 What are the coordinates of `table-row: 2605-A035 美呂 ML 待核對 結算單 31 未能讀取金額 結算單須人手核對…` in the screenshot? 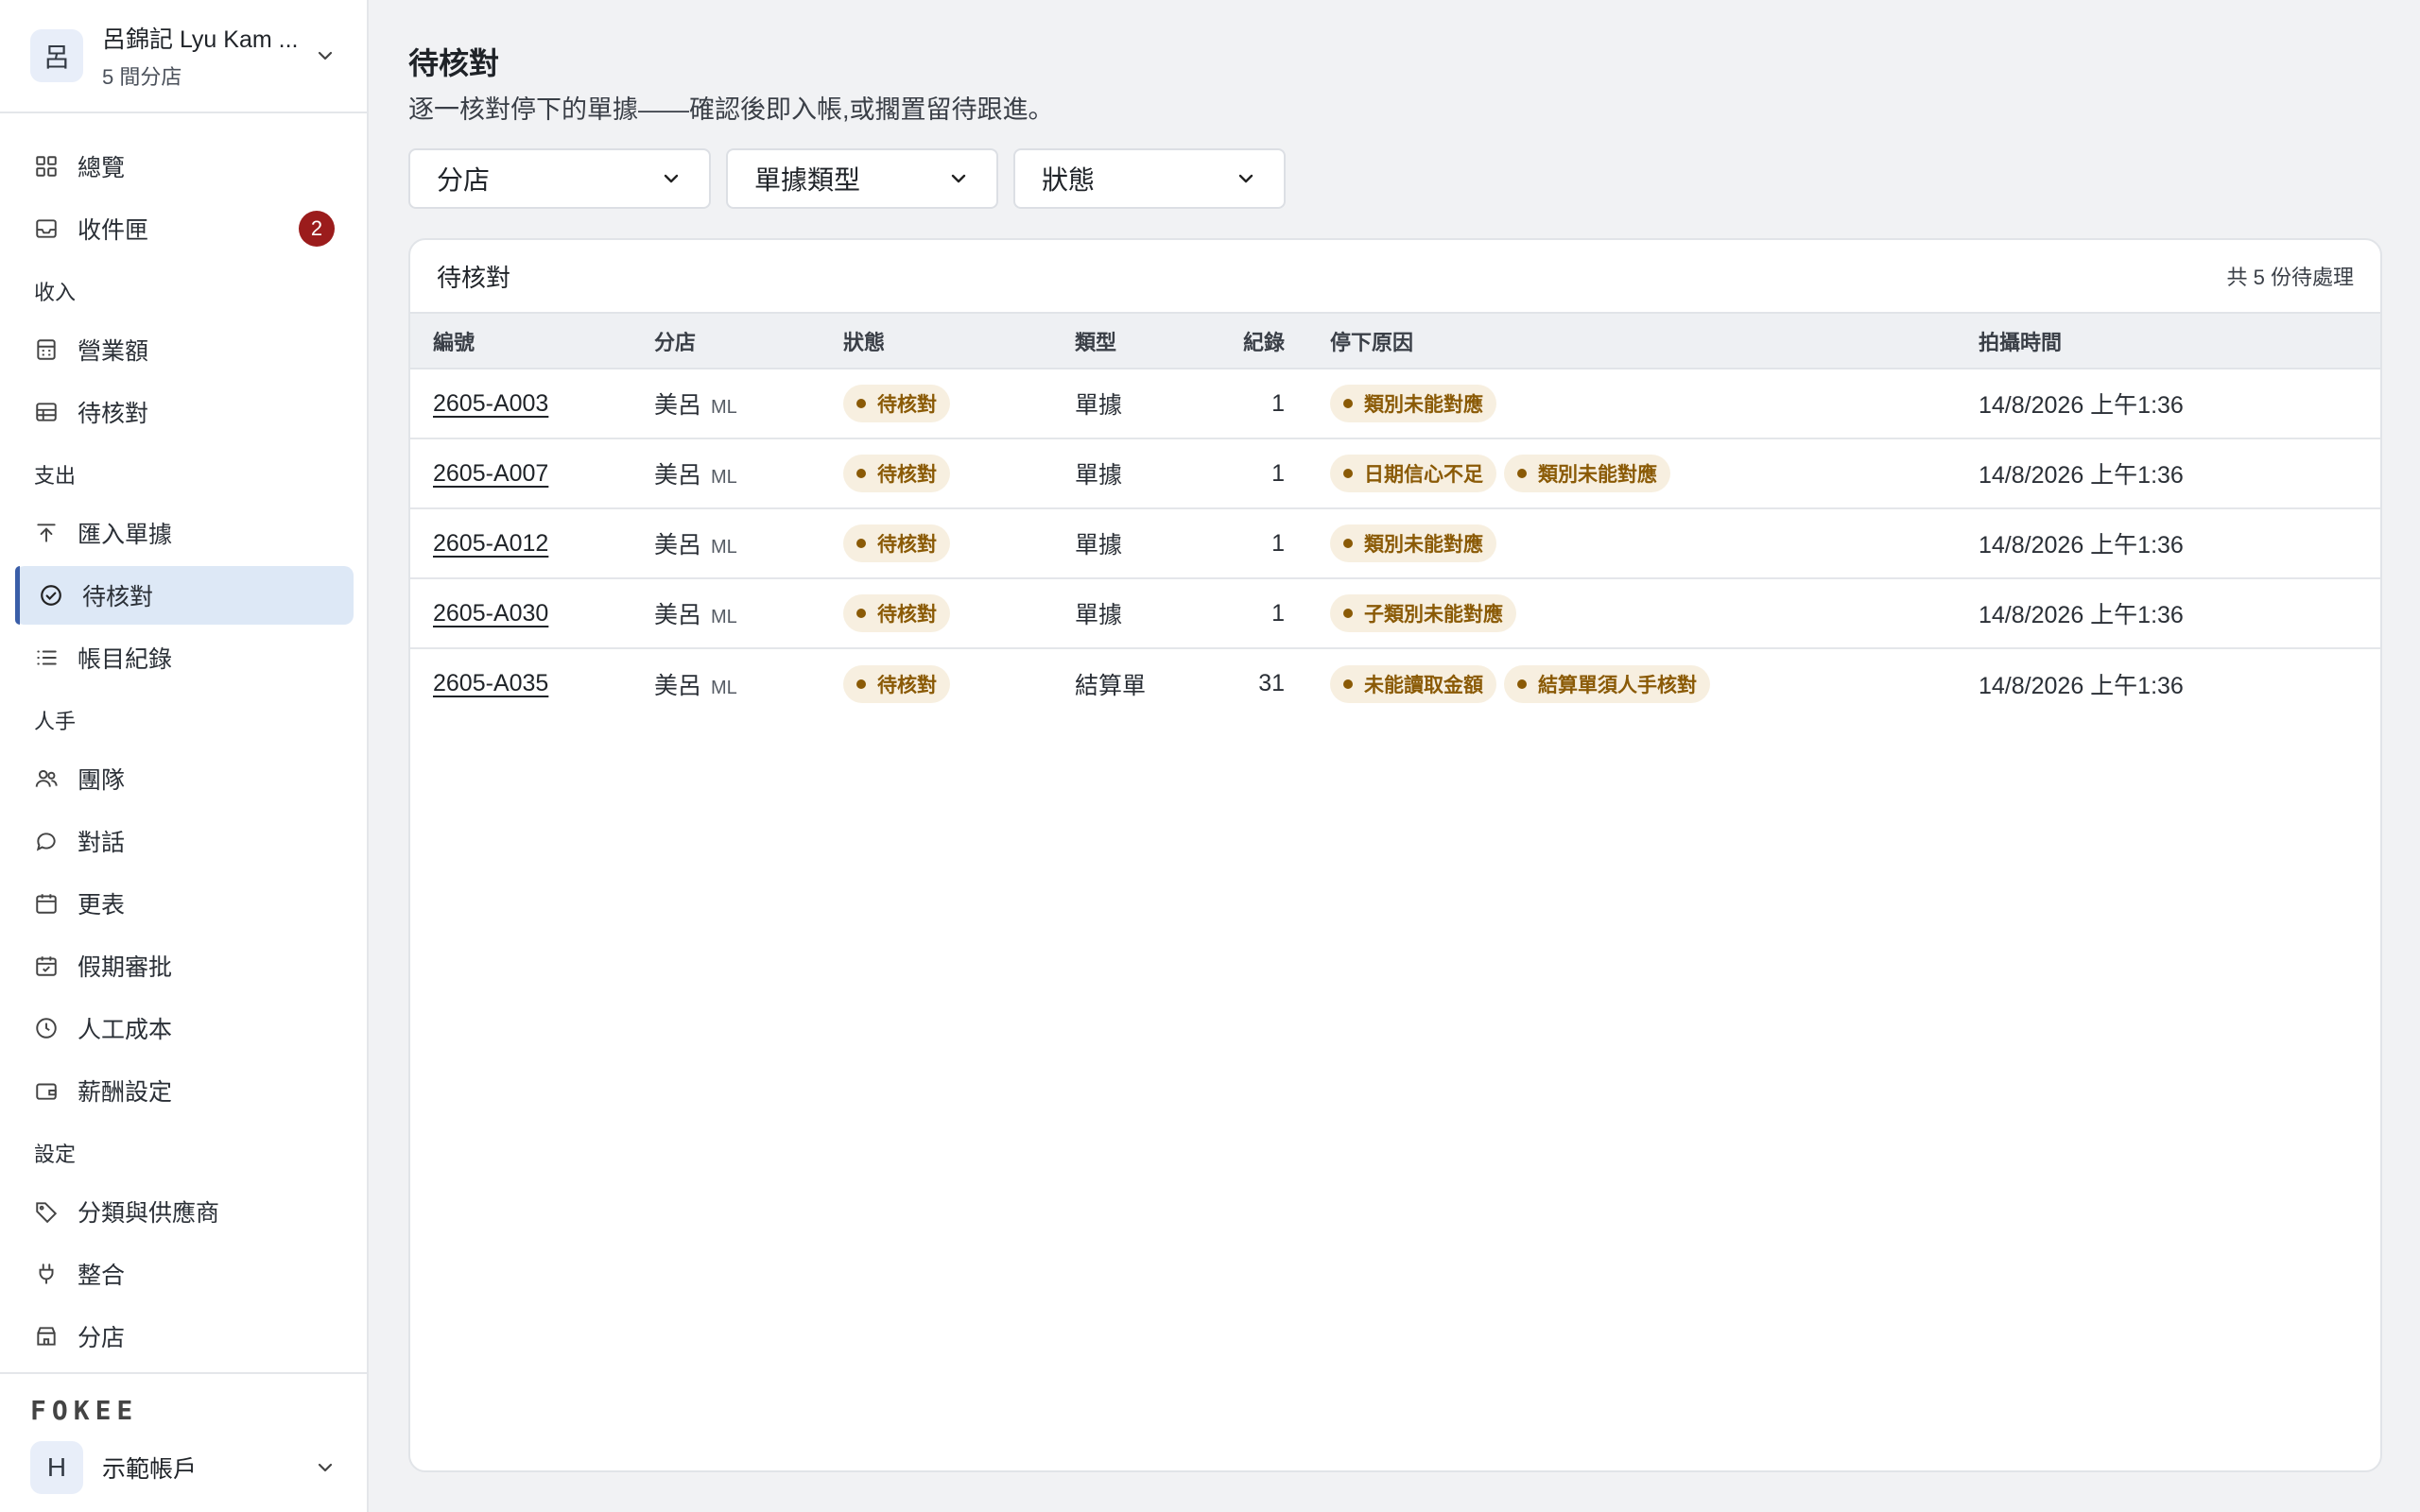 It's located at (1395, 683).